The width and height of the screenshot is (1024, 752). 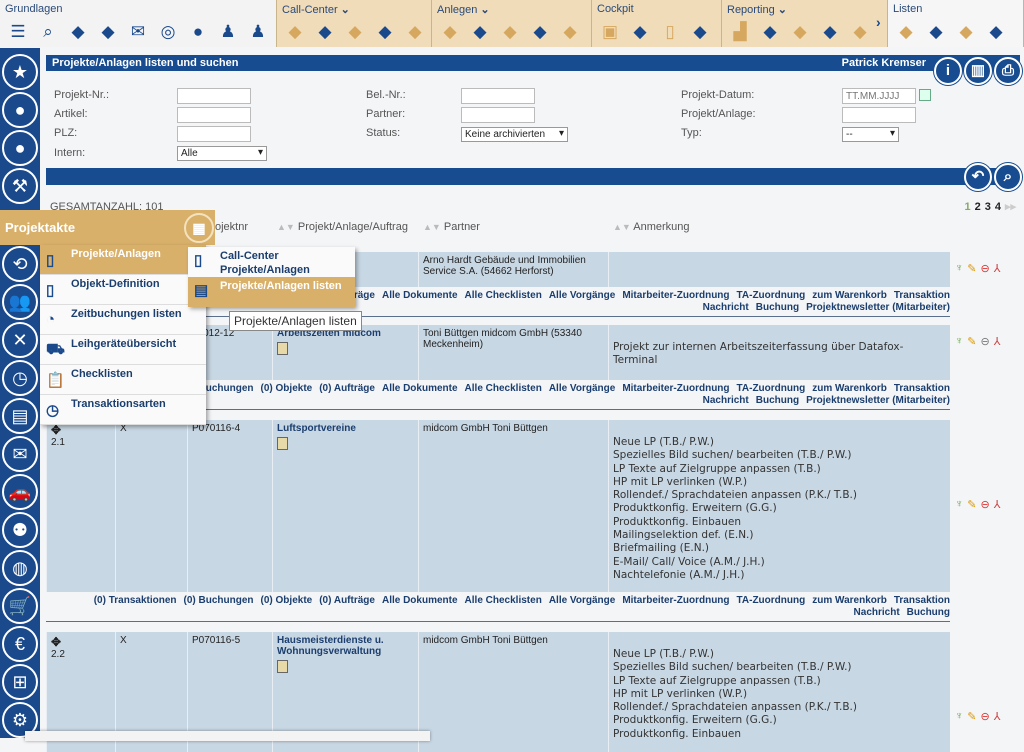 What do you see at coordinates (906, 32) in the screenshot?
I see `grid-list-icon: ◆` at bounding box center [906, 32].